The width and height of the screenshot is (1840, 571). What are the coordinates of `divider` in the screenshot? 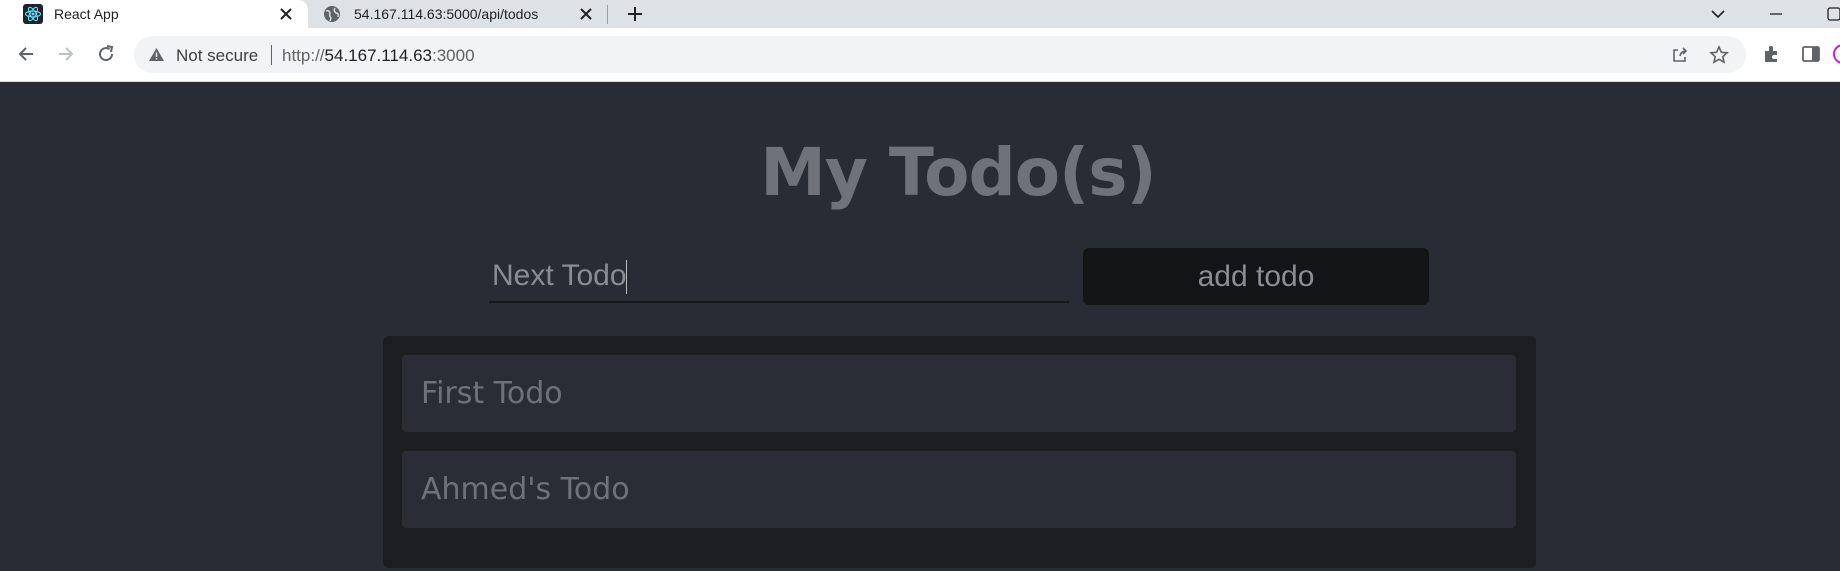 It's located at (271, 55).